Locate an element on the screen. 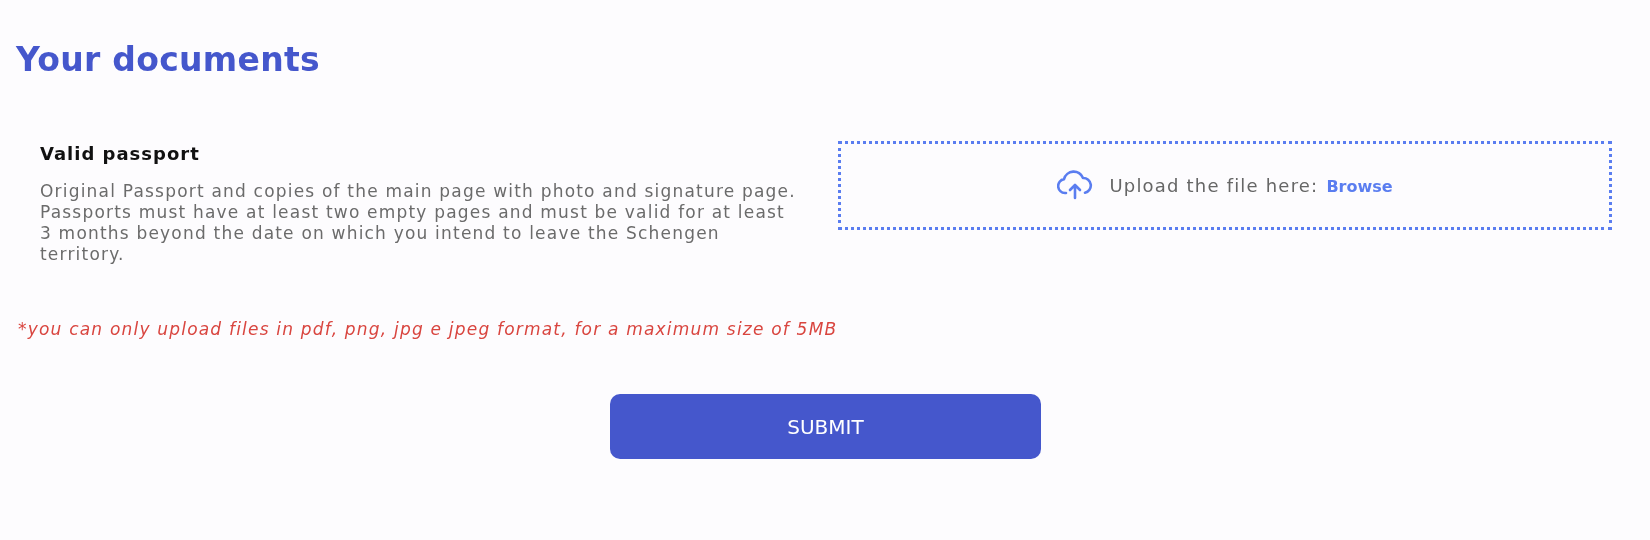 Image resolution: width=1650 pixels, height=540 pixels. upload-prompt: Upload the file here: is located at coordinates (1214, 185).